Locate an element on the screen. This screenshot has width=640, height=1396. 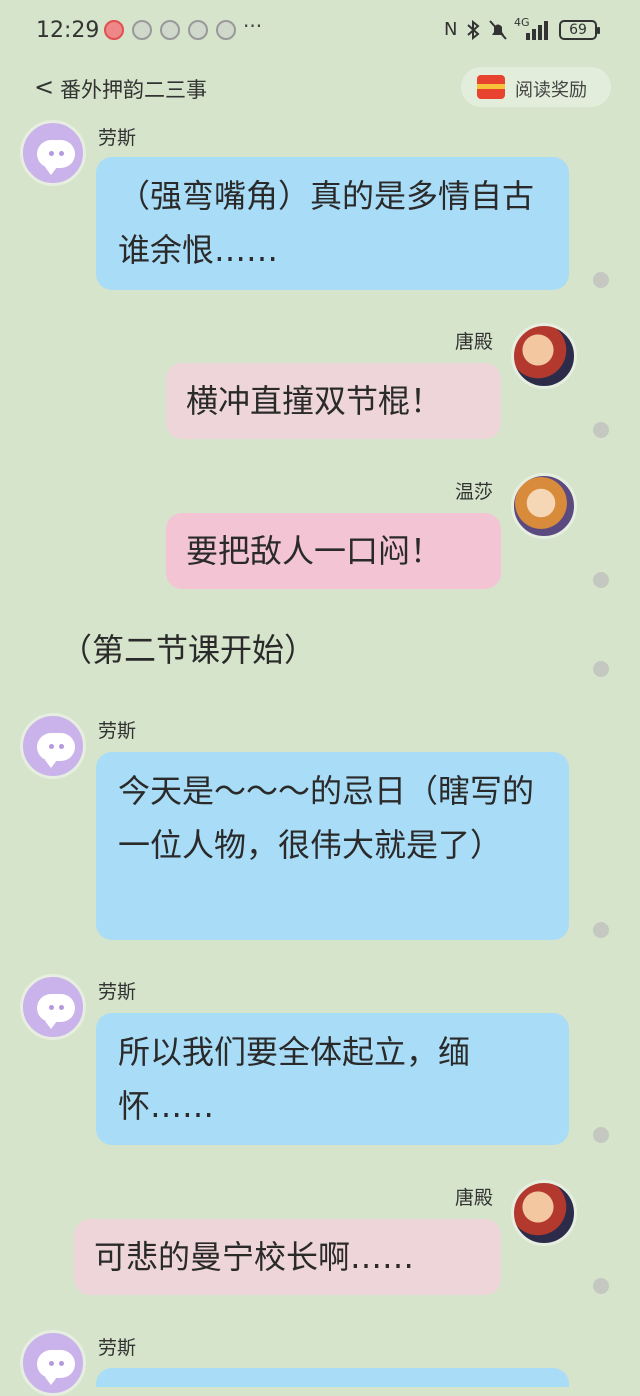
more-notifications-icon: ··· is located at coordinates (253, 26).